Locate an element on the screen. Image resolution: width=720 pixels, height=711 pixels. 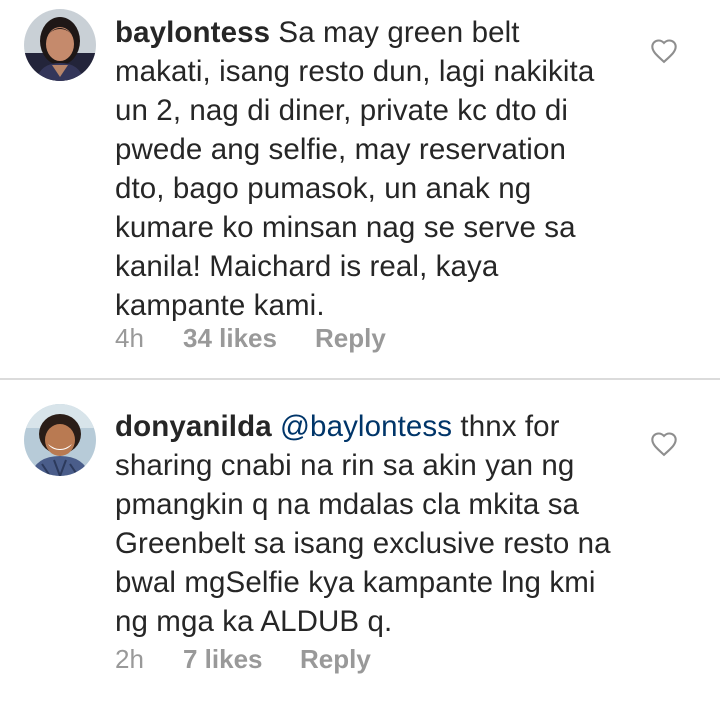
comment-username: baylontess is located at coordinates (192, 32).